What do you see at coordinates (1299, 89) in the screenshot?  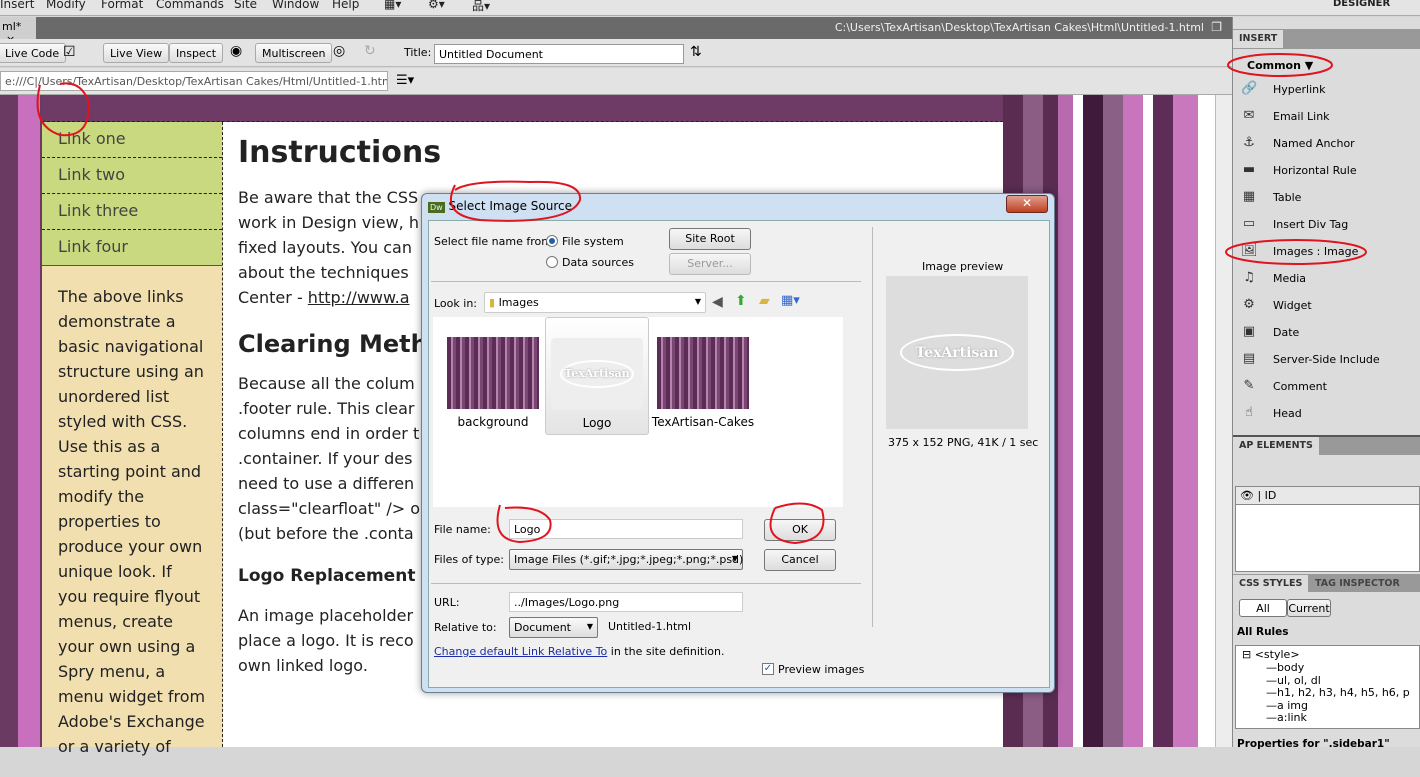 I see `insert-item-label: Hyperlink` at bounding box center [1299, 89].